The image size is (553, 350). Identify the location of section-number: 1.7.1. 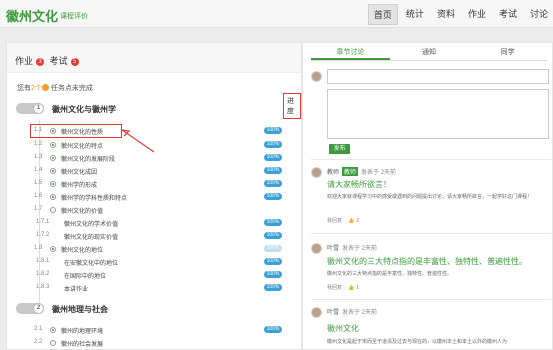
(43, 222).